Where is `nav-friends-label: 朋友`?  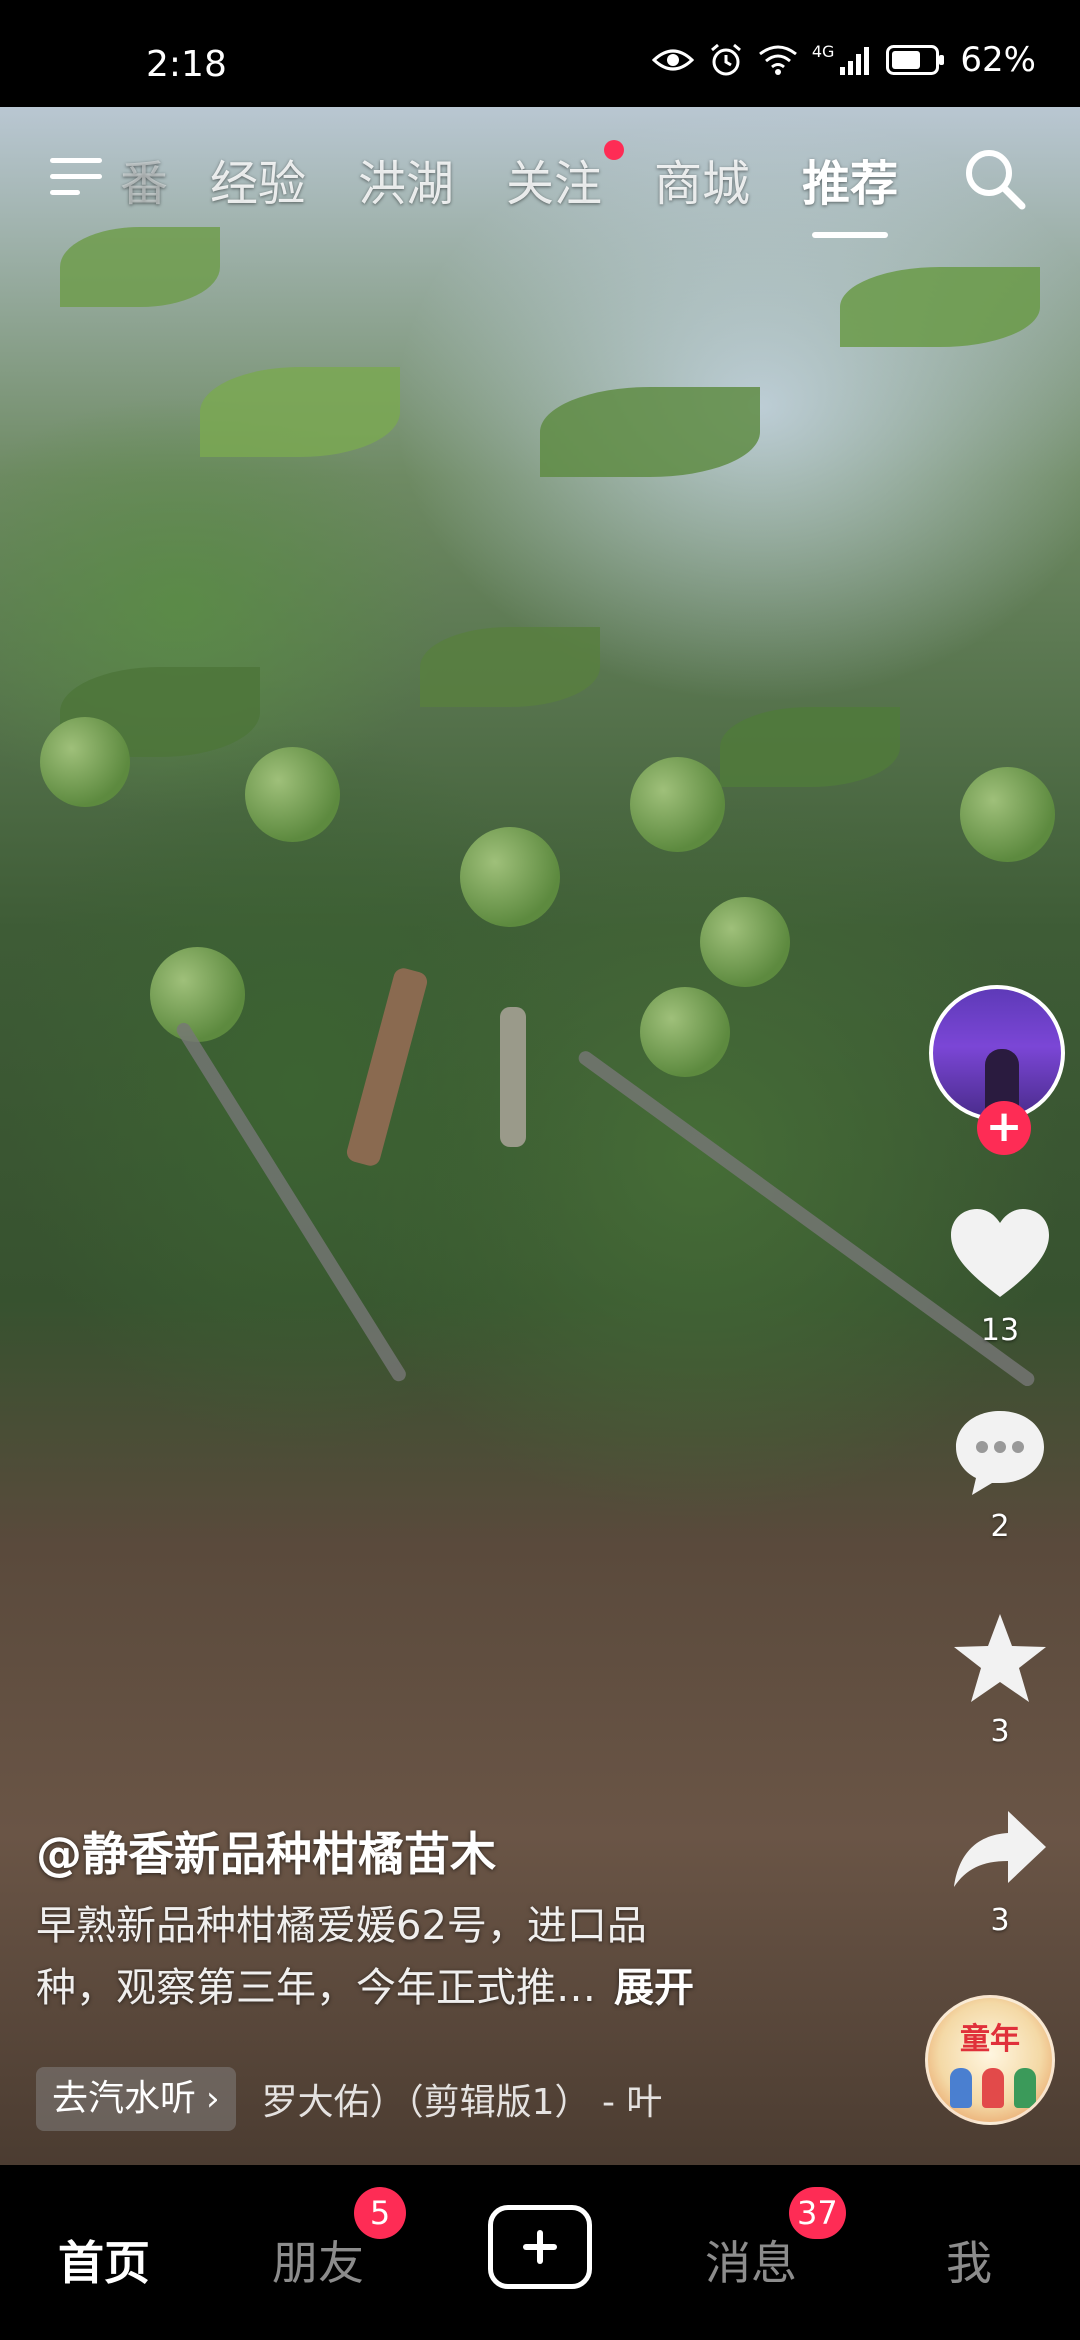
nav-friends-label: 朋友 is located at coordinates (318, 2263).